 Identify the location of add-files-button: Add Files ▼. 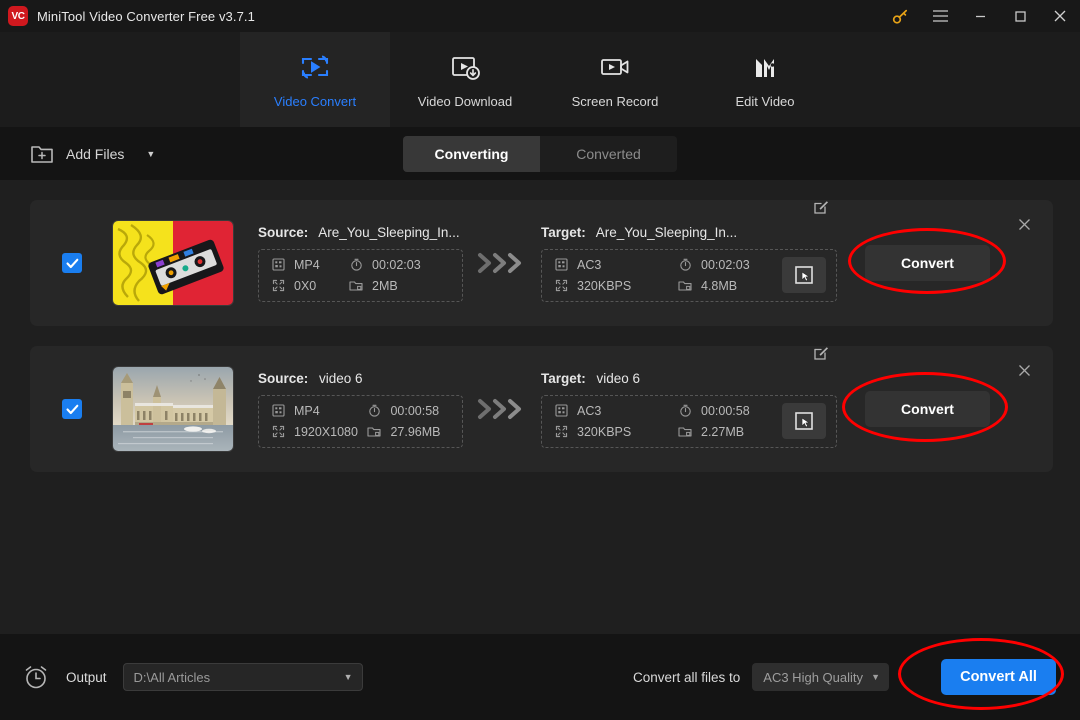
(92, 154).